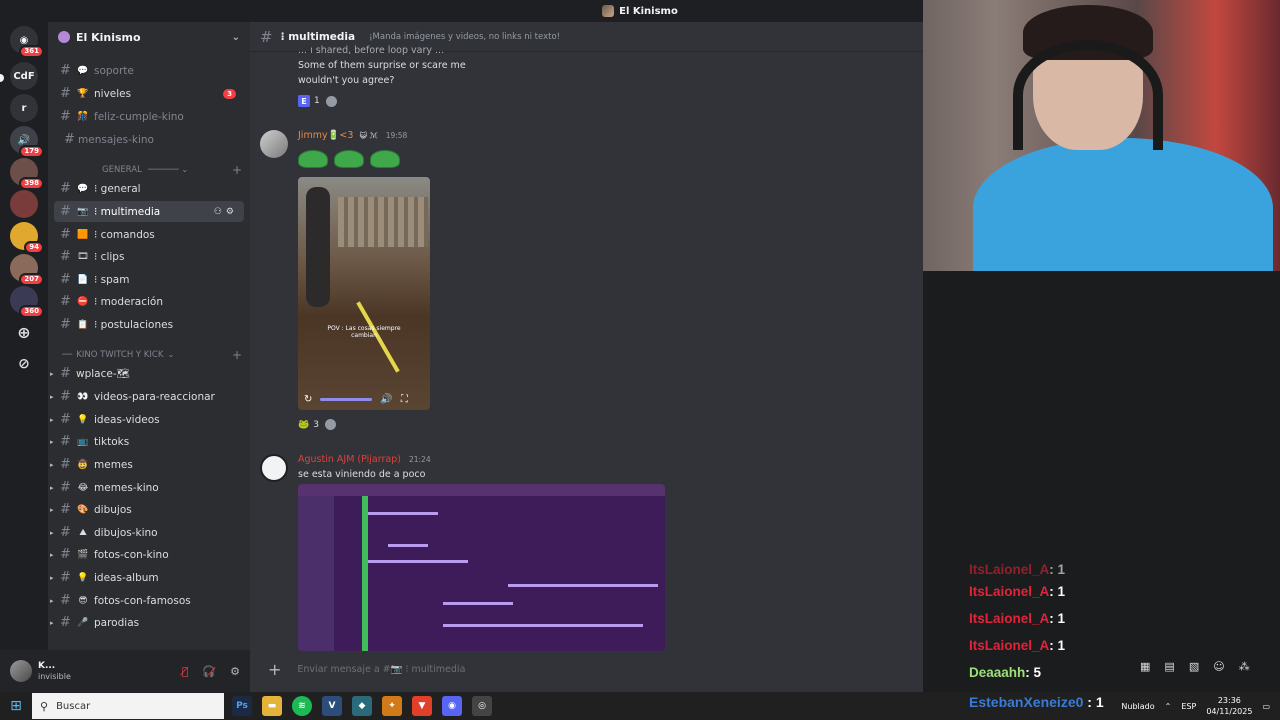 Image resolution: width=1280 pixels, height=720 pixels. I want to click on language-indicator: ESP, so click(1188, 706).